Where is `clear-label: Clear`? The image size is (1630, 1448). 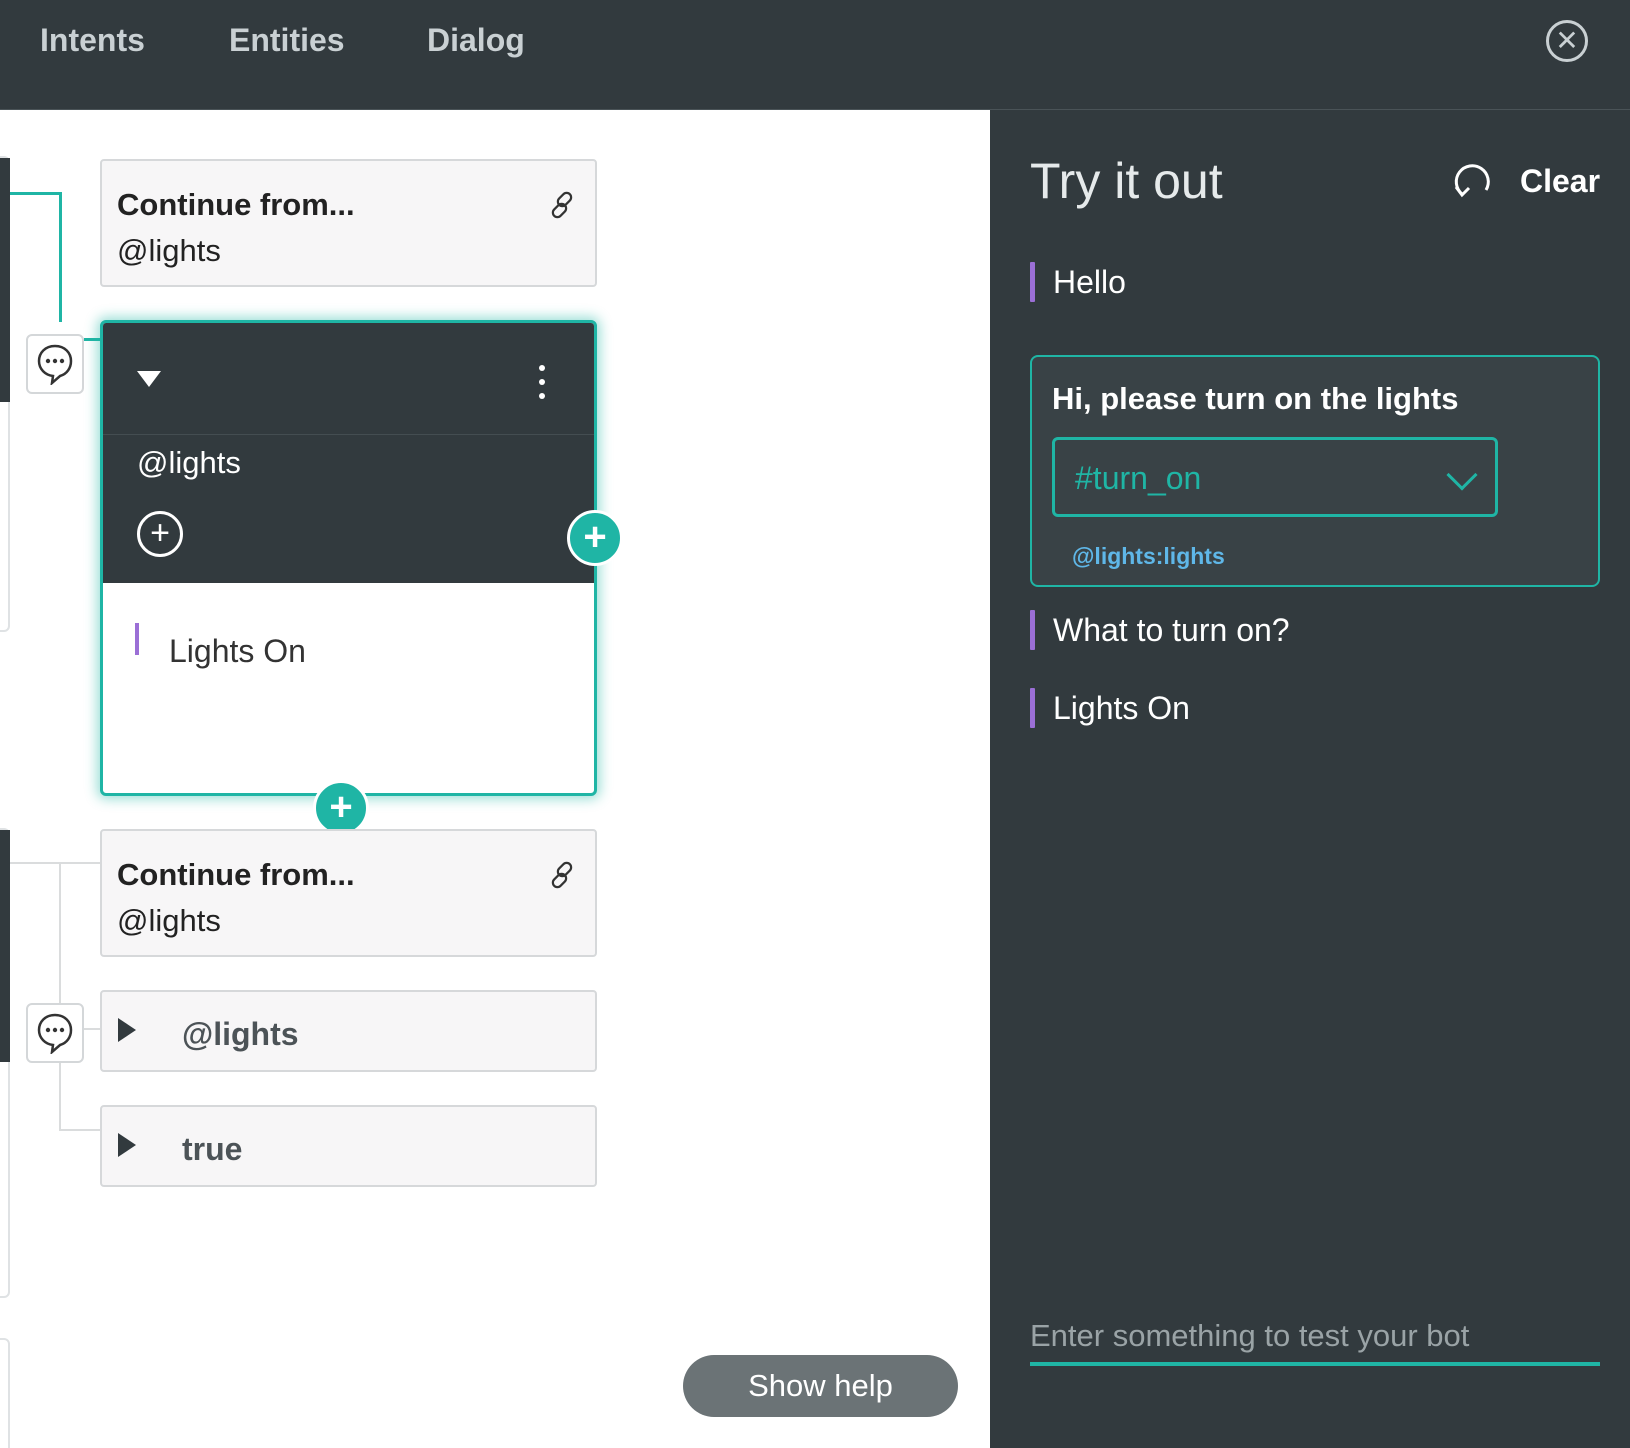 clear-label: Clear is located at coordinates (1560, 180).